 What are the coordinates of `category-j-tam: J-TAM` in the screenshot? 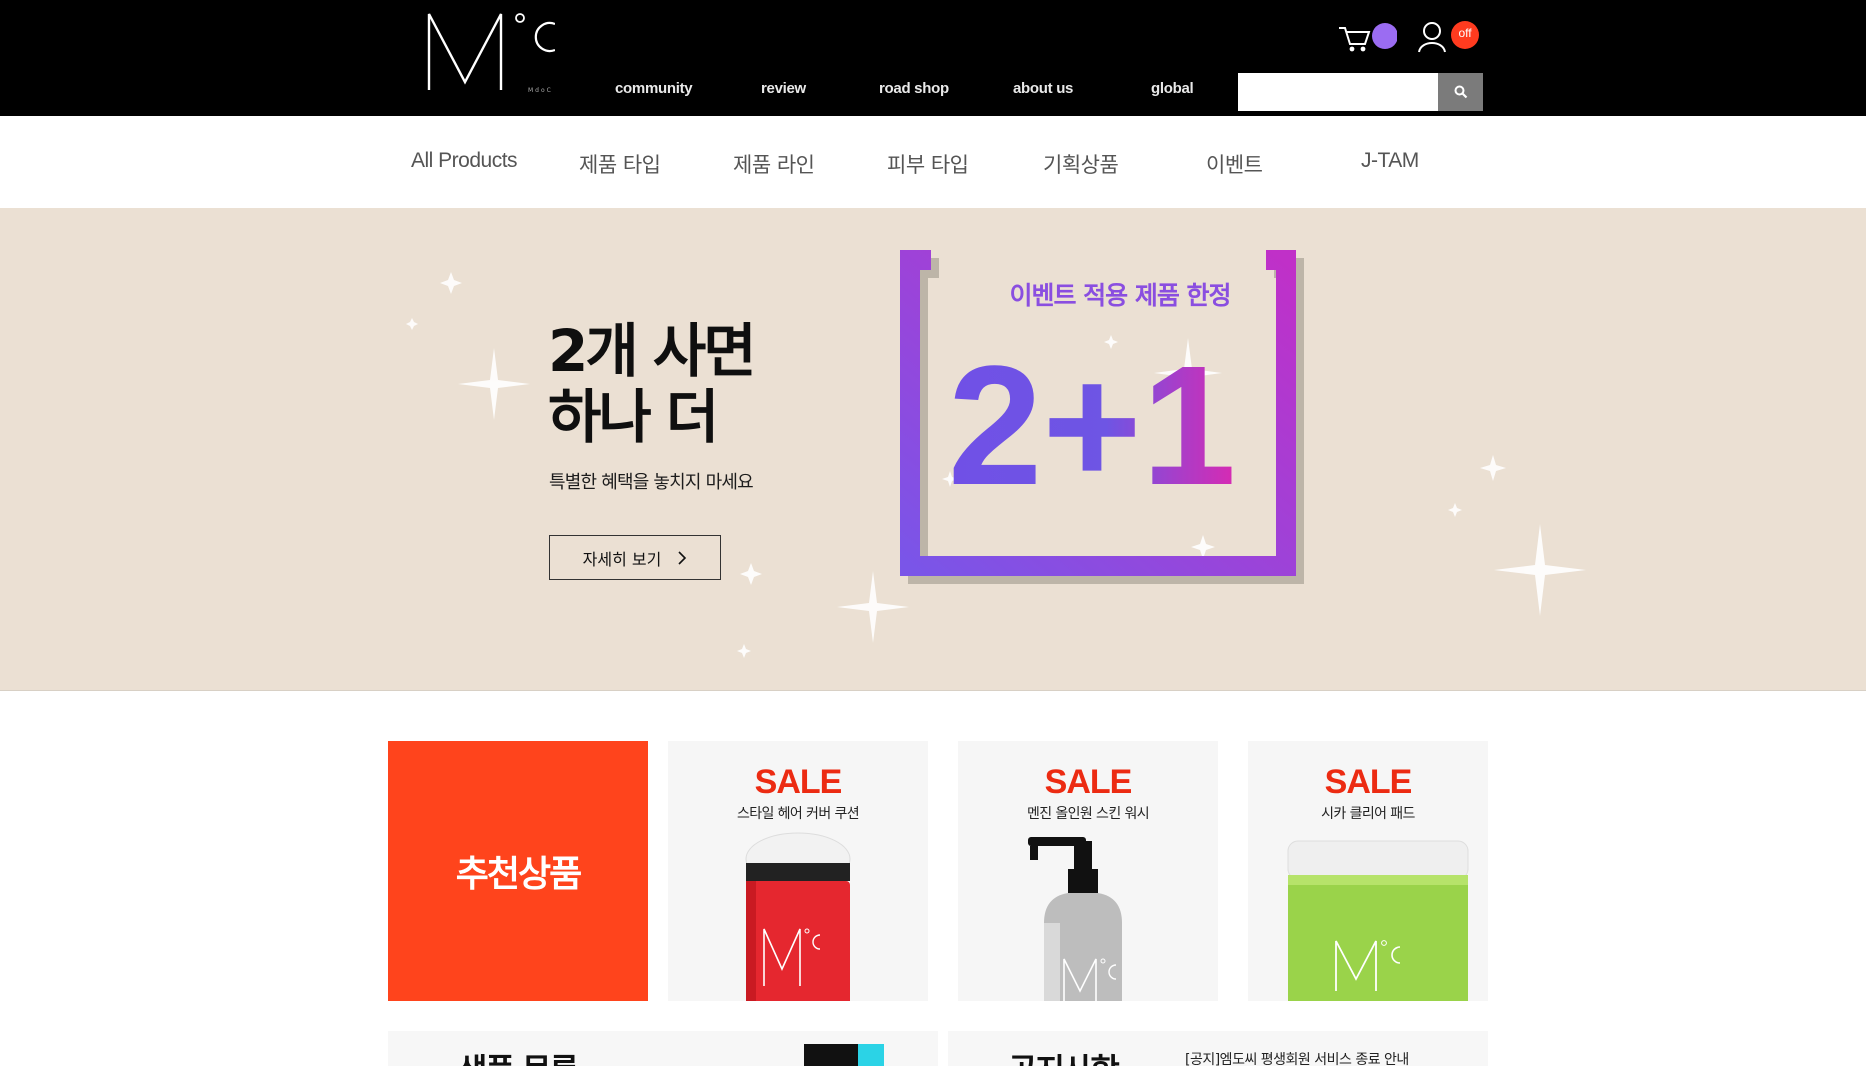 It's located at (1390, 161).